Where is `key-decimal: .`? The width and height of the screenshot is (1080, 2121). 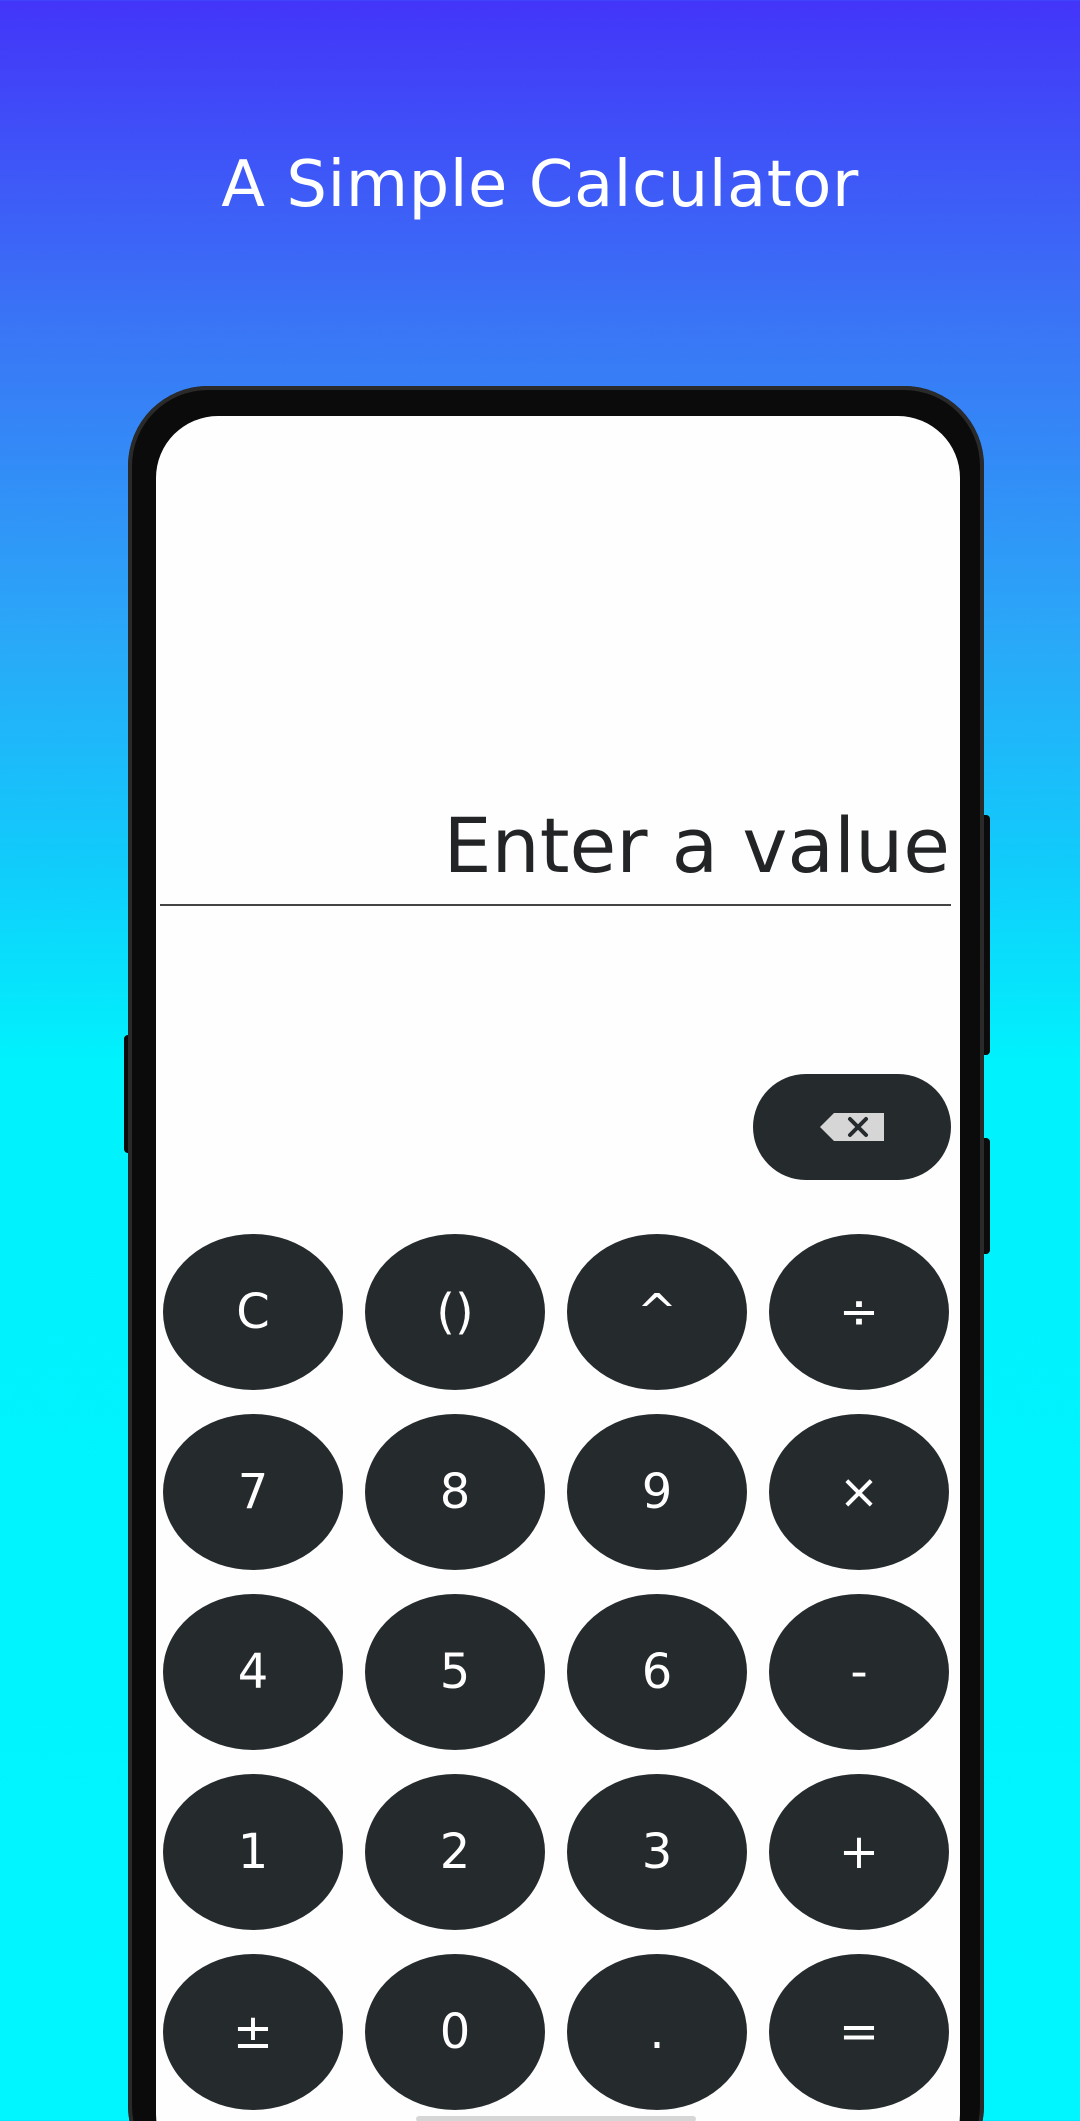 key-decimal: . is located at coordinates (657, 2032).